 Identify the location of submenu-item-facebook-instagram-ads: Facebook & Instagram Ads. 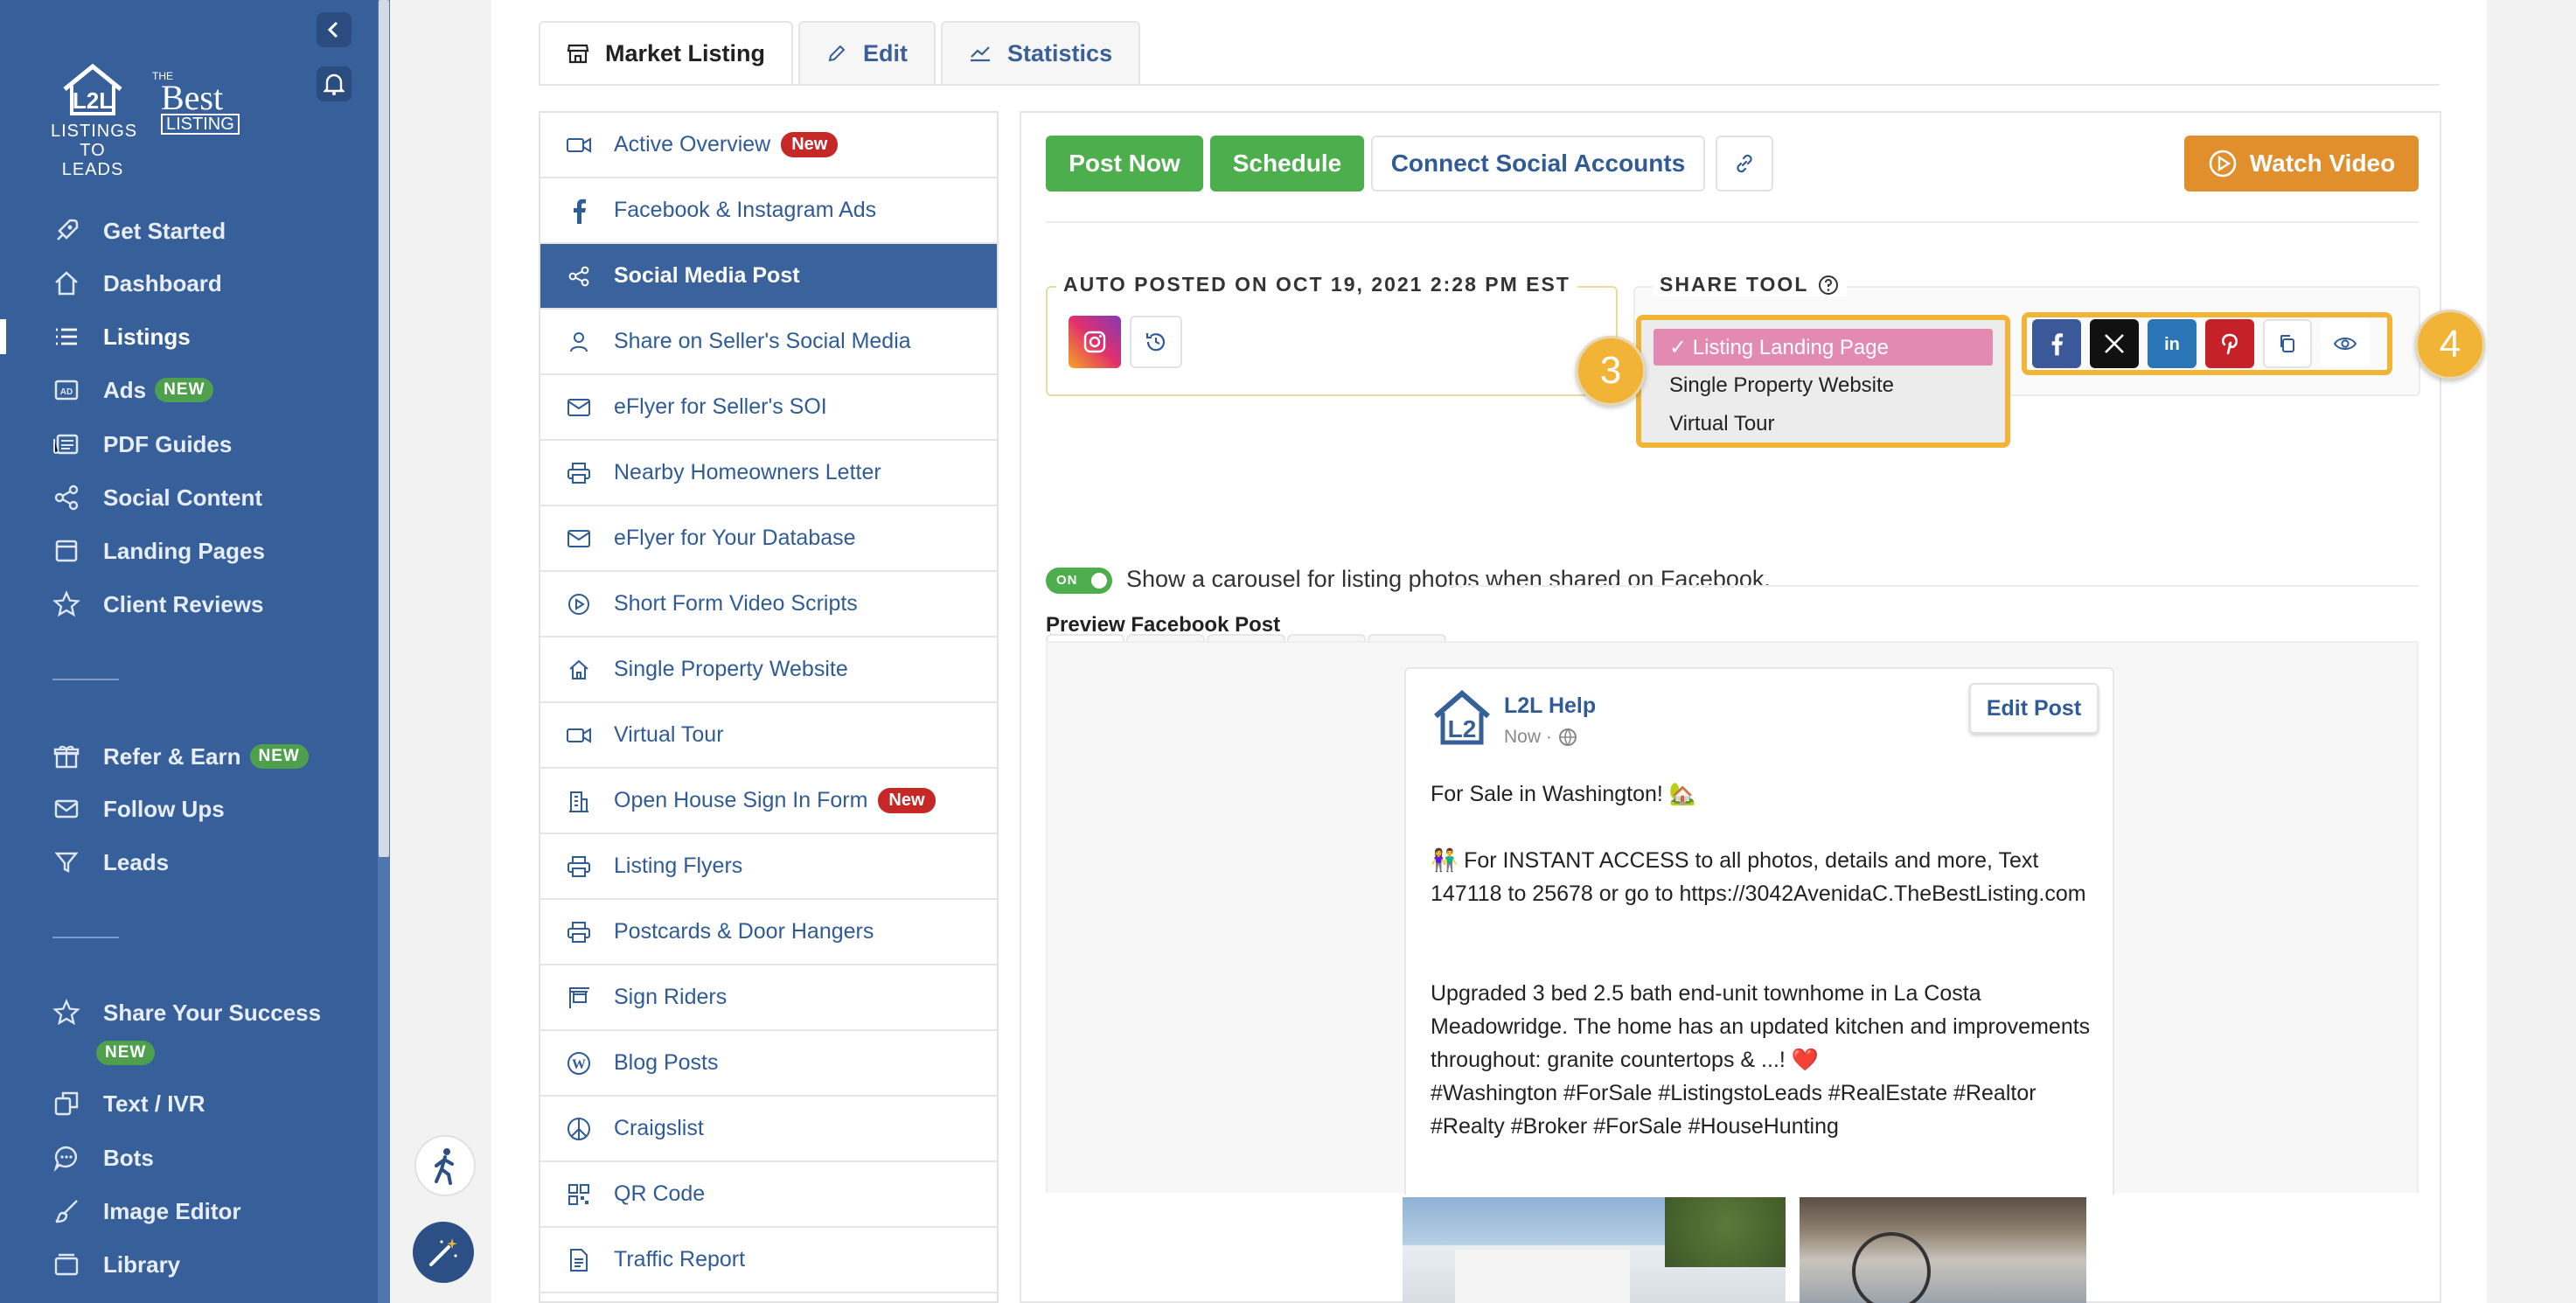
(768, 211).